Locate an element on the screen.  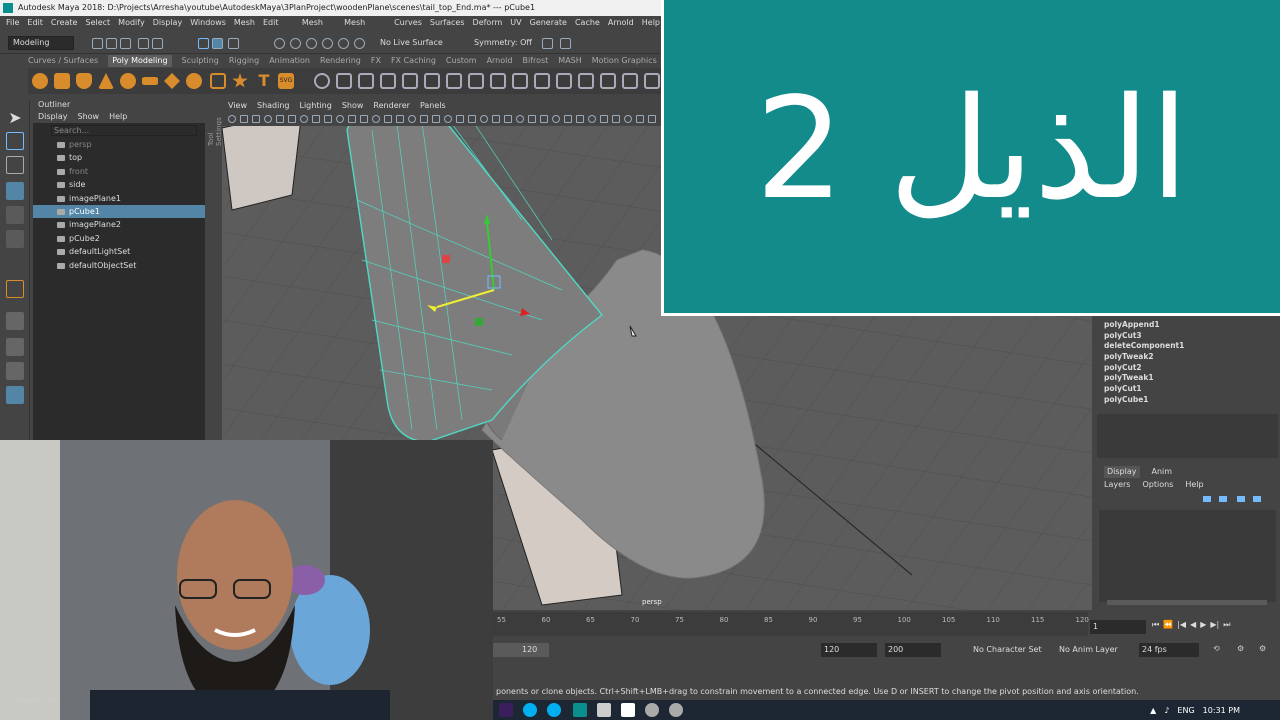
maya-taskbar-icon is located at coordinates (580, 710).